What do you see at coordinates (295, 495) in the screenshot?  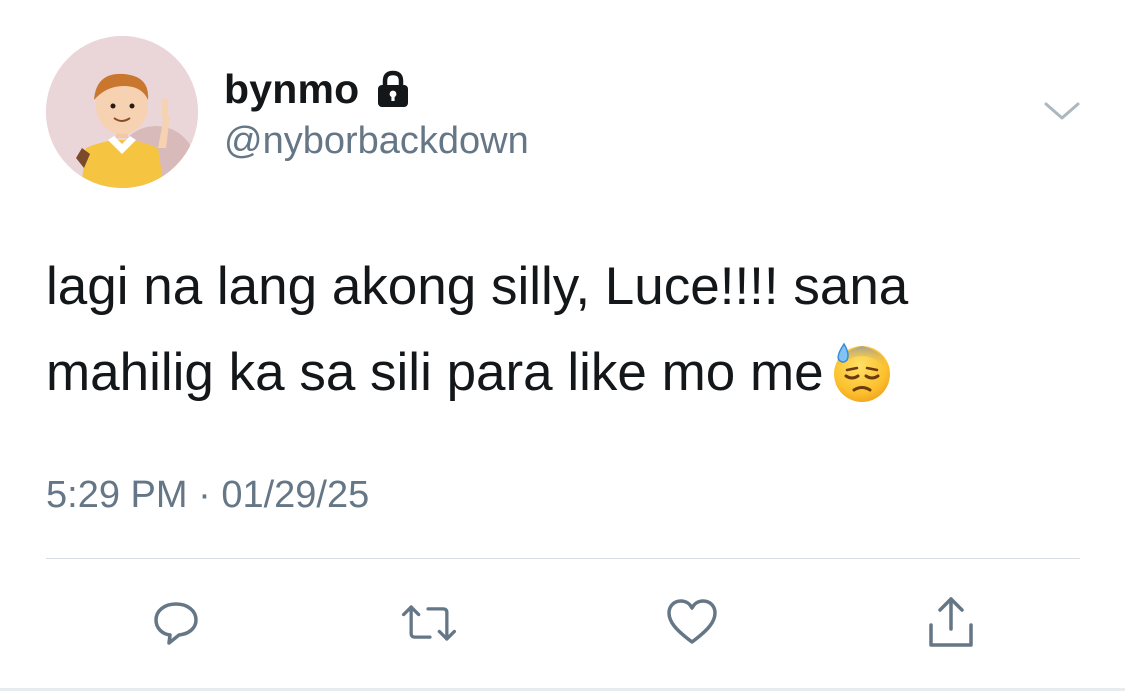 I see `tweet-date: 01/29/25` at bounding box center [295, 495].